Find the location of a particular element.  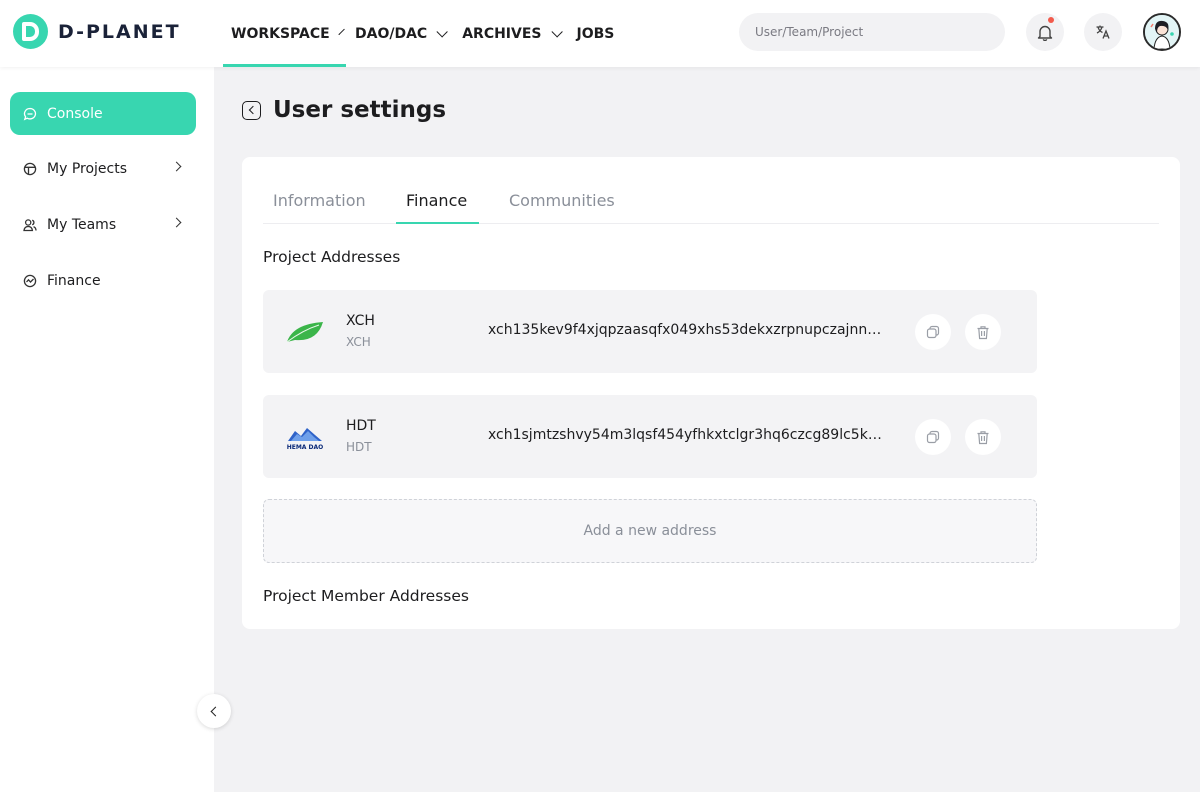

brand-name: D-PLANET is located at coordinates (119, 31).